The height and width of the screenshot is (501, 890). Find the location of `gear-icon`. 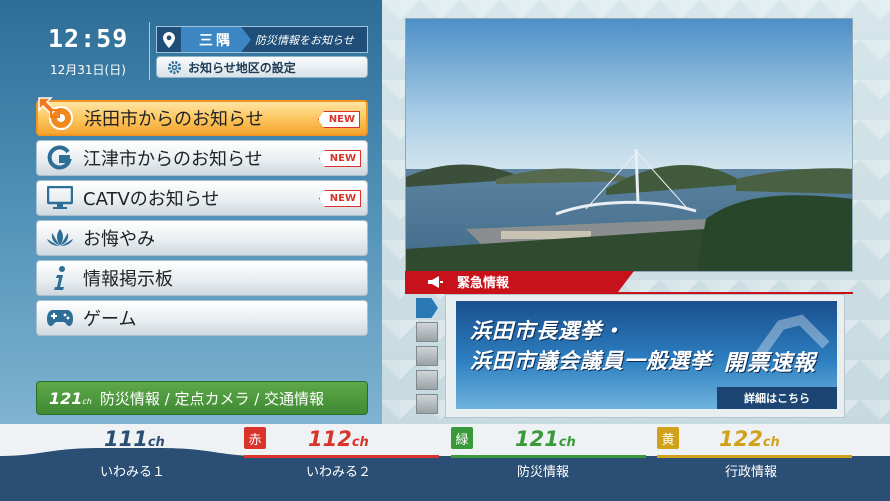

gear-icon is located at coordinates (174, 67).